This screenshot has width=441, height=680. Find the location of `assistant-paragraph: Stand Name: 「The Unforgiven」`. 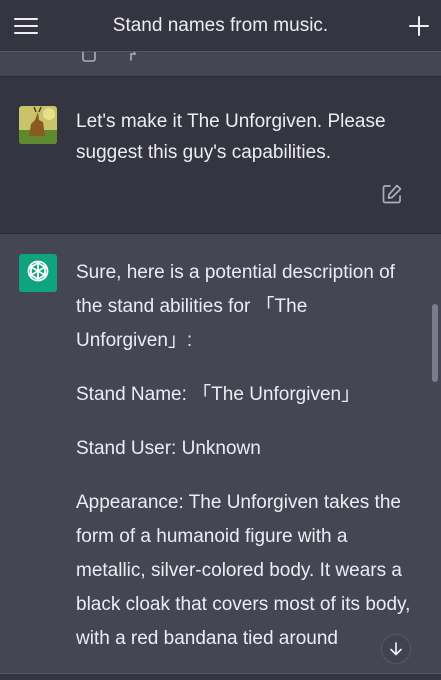

assistant-paragraph: Stand Name: 「The Unforgiven」 is located at coordinates (218, 394).